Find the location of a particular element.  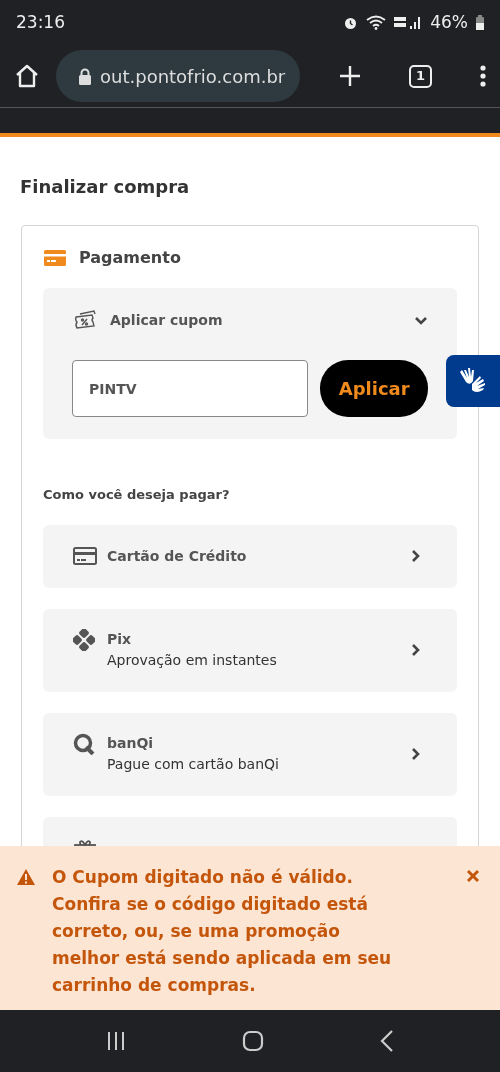

option-title: Cartão de Crédito is located at coordinates (177, 556).